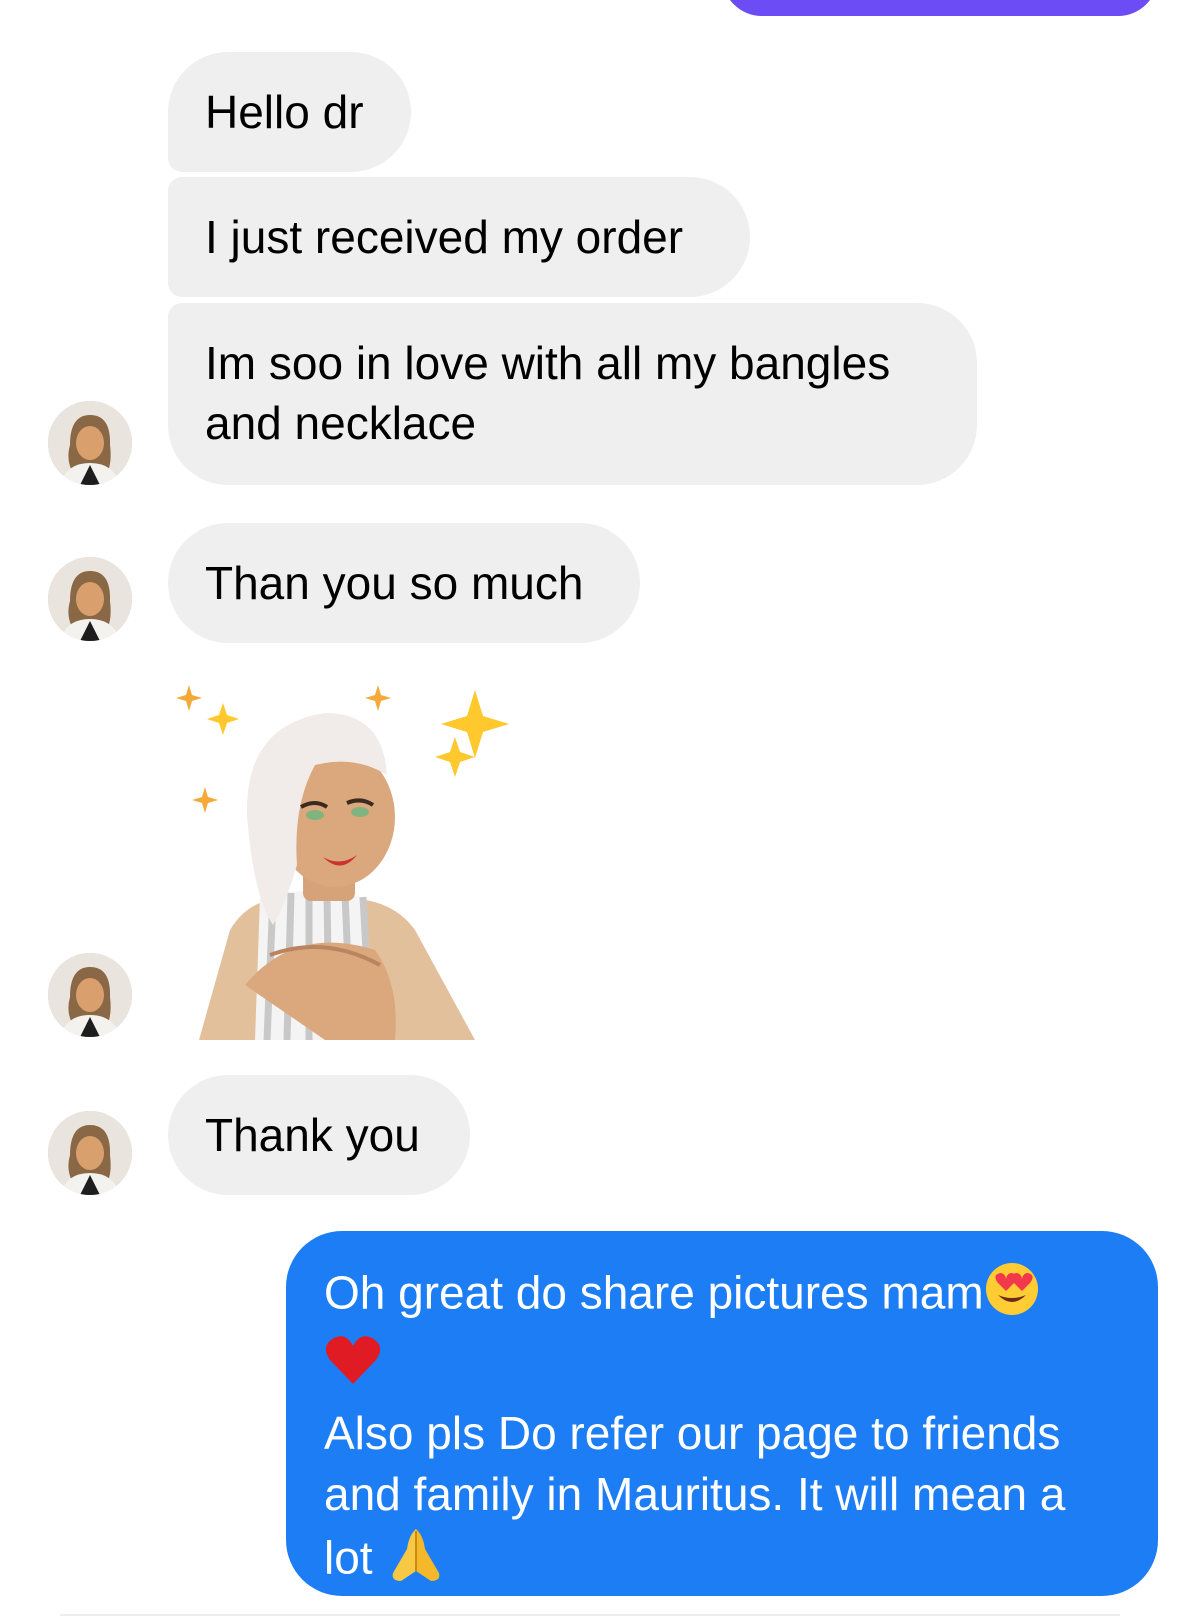  I want to click on message-text: Hello dr, so click(284, 112).